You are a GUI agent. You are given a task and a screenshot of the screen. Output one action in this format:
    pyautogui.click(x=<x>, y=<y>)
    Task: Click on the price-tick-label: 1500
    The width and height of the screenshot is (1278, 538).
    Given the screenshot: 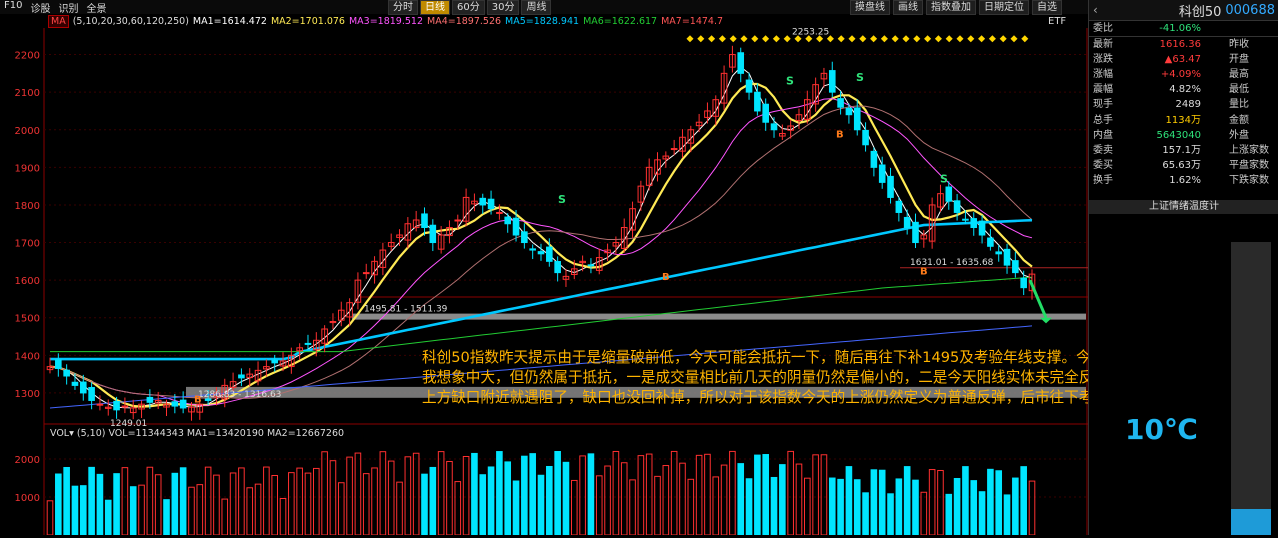 What is the action you would take?
    pyautogui.click(x=27, y=319)
    